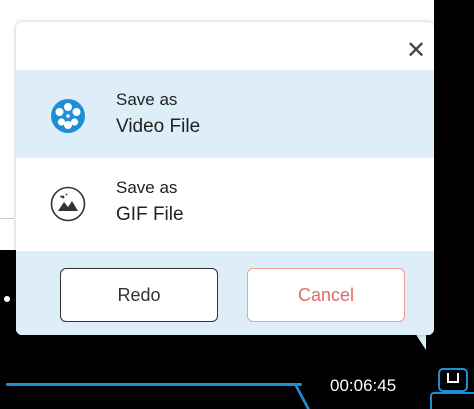 The height and width of the screenshot is (409, 474). What do you see at coordinates (68, 116) in the screenshot?
I see `film-reel-icon` at bounding box center [68, 116].